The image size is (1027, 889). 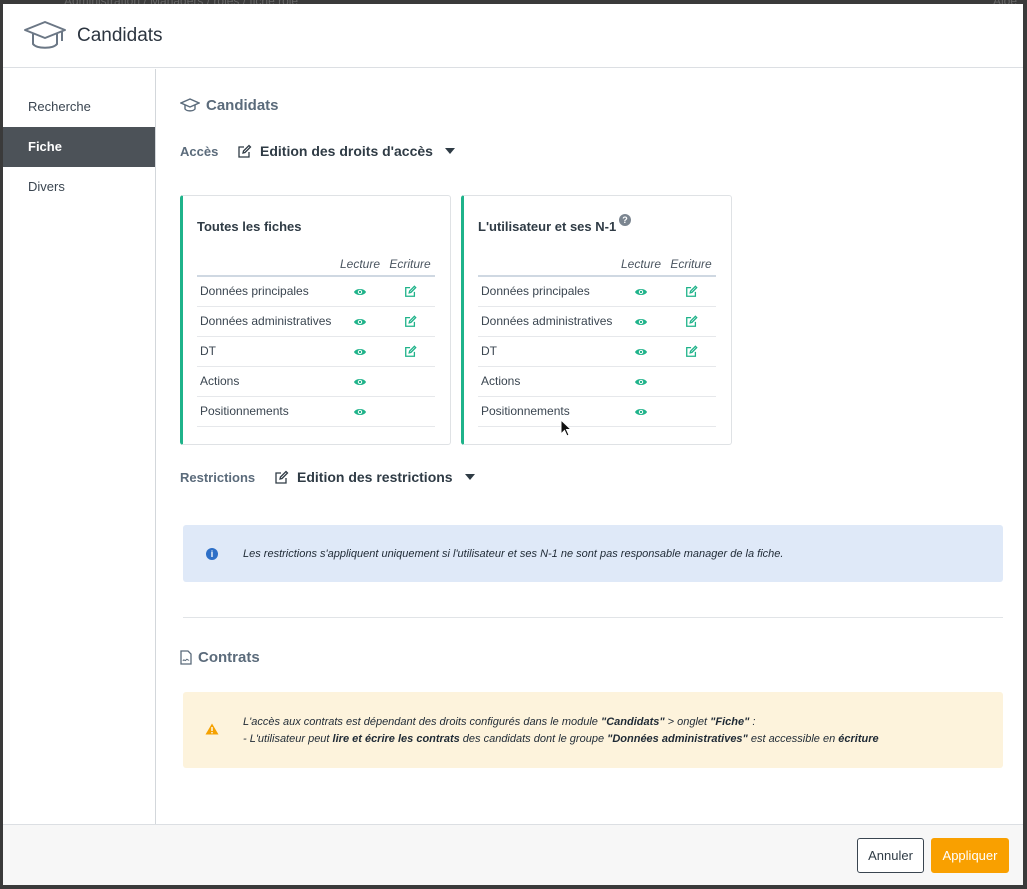 I want to click on section-divider, so click(x=593, y=617).